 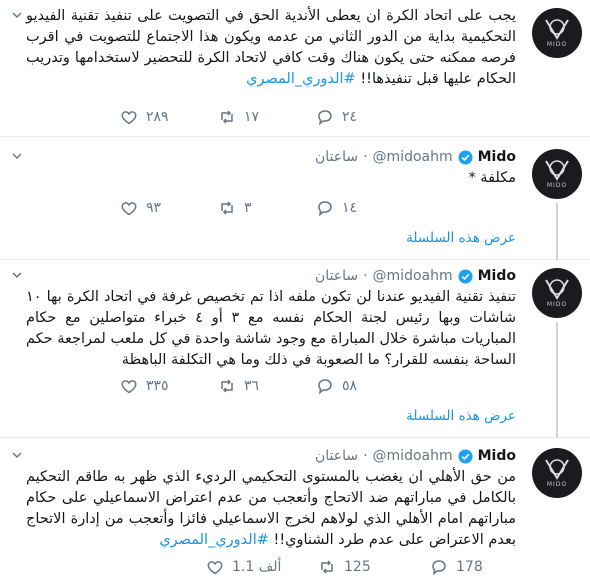 What do you see at coordinates (271, 178) in the screenshot?
I see `tweet-text: مكلفة *` at bounding box center [271, 178].